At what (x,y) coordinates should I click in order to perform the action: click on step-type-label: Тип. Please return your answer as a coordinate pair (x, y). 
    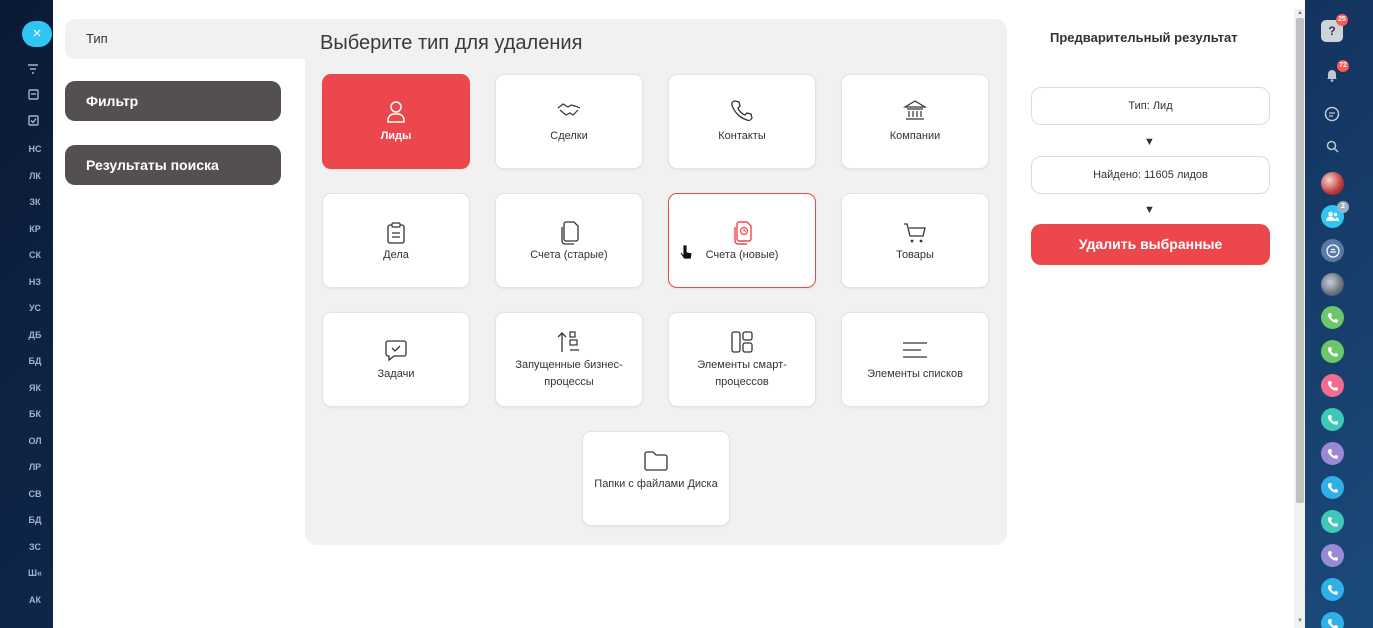
    Looking at the image, I should click on (97, 38).